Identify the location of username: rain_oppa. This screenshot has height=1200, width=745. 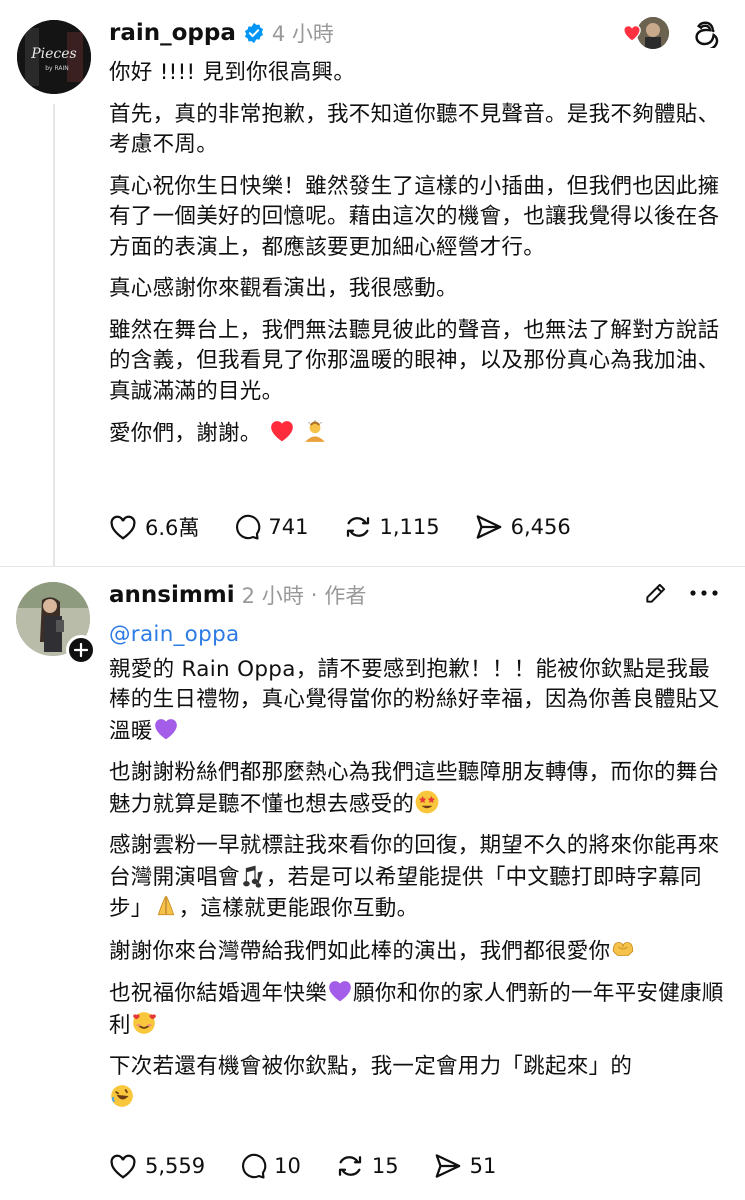
(172, 33).